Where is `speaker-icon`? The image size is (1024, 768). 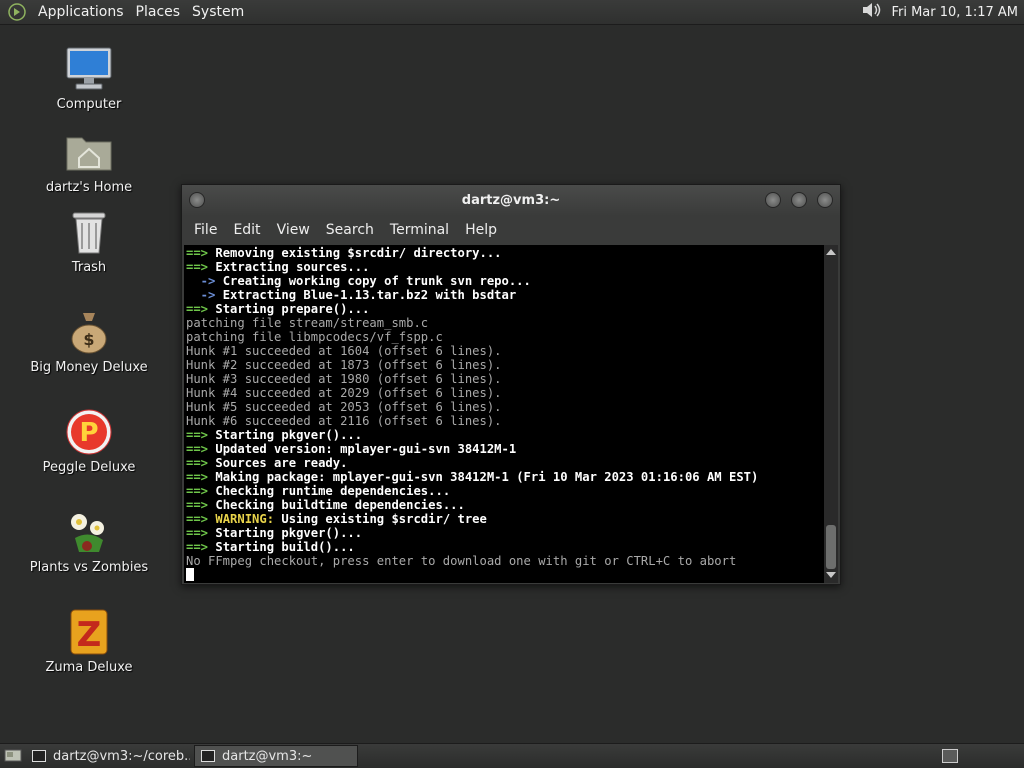
speaker-icon is located at coordinates (872, 12).